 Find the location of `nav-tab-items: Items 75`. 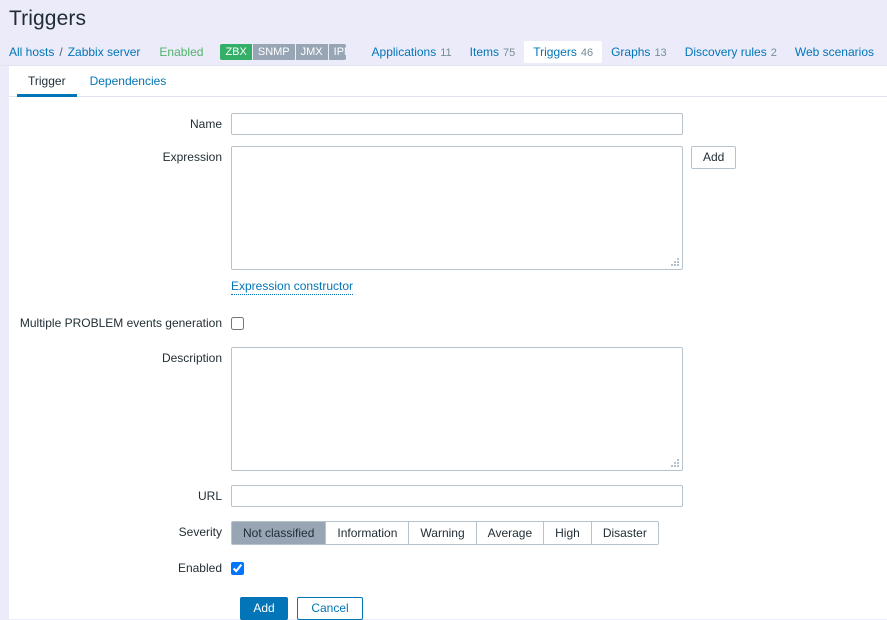

nav-tab-items: Items 75 is located at coordinates (493, 52).